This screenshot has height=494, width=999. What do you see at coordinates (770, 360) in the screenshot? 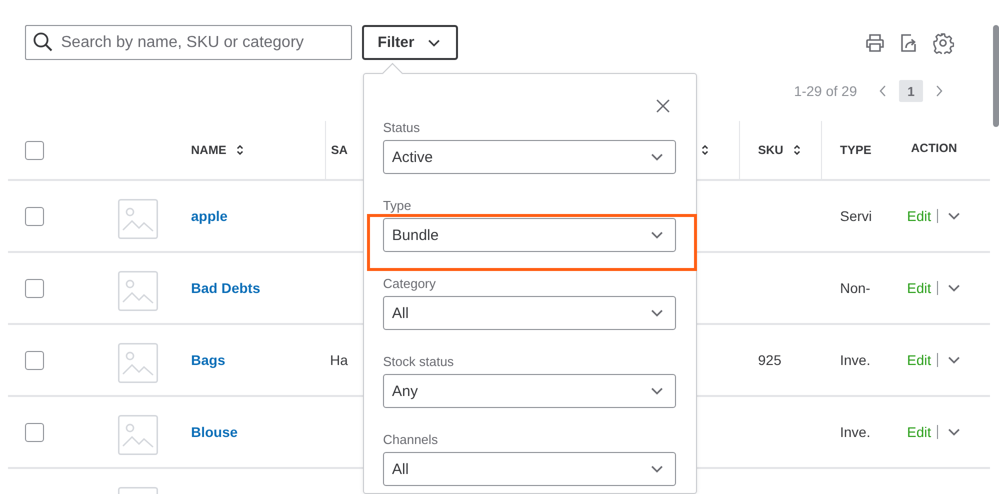
I see `table-cell: 925` at bounding box center [770, 360].